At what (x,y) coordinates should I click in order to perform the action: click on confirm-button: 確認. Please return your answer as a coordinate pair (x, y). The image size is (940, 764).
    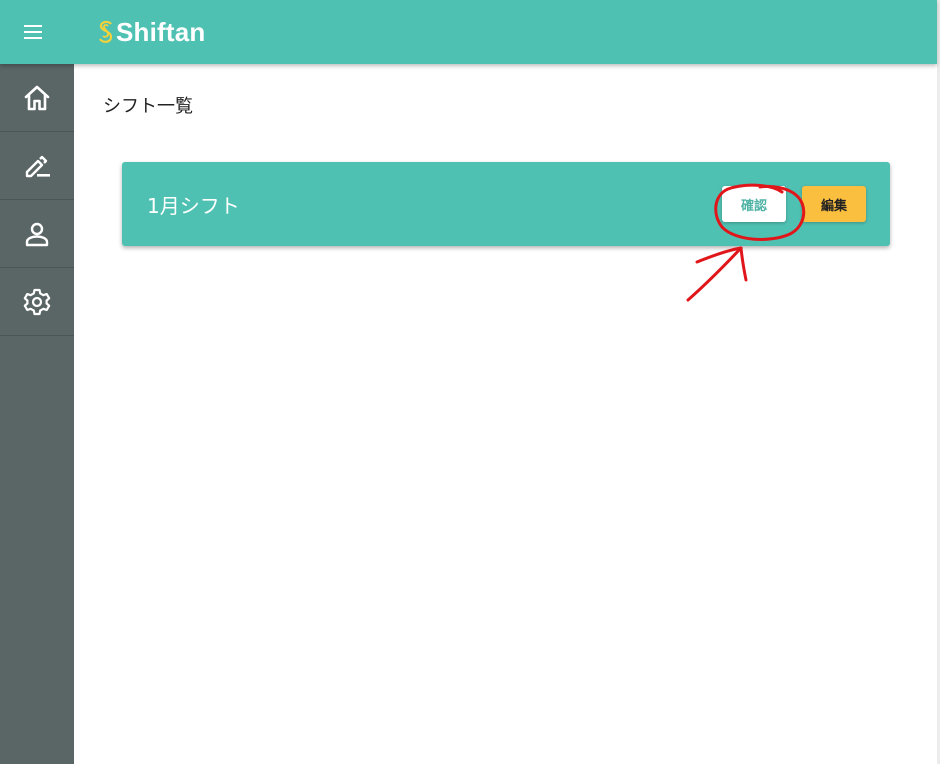
    Looking at the image, I should click on (754, 204).